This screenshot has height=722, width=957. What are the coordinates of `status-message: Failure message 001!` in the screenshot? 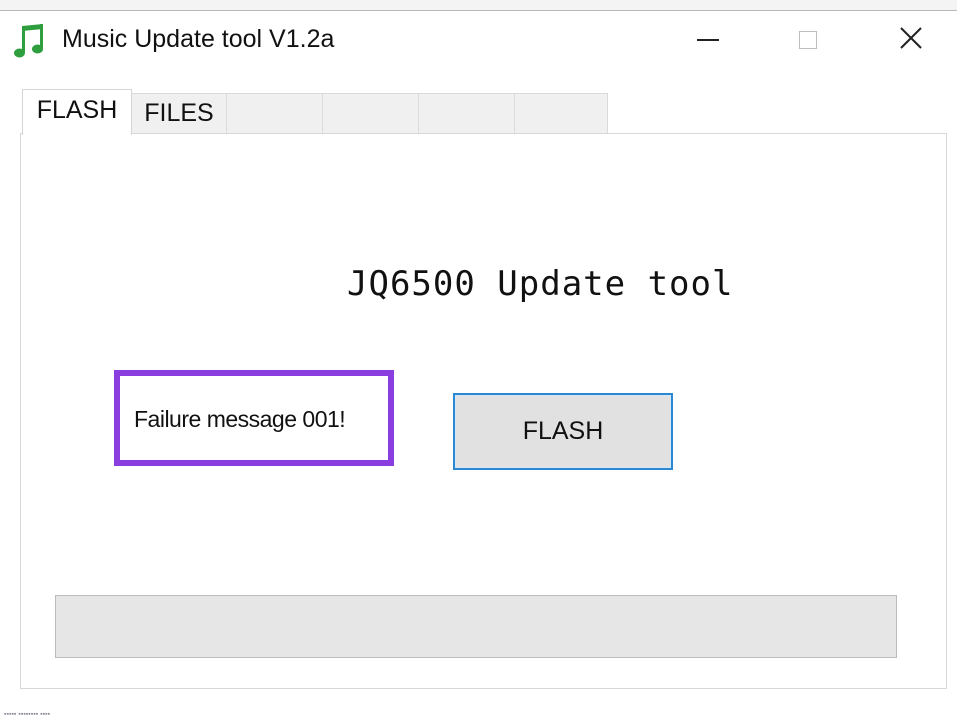 It's located at (240, 419).